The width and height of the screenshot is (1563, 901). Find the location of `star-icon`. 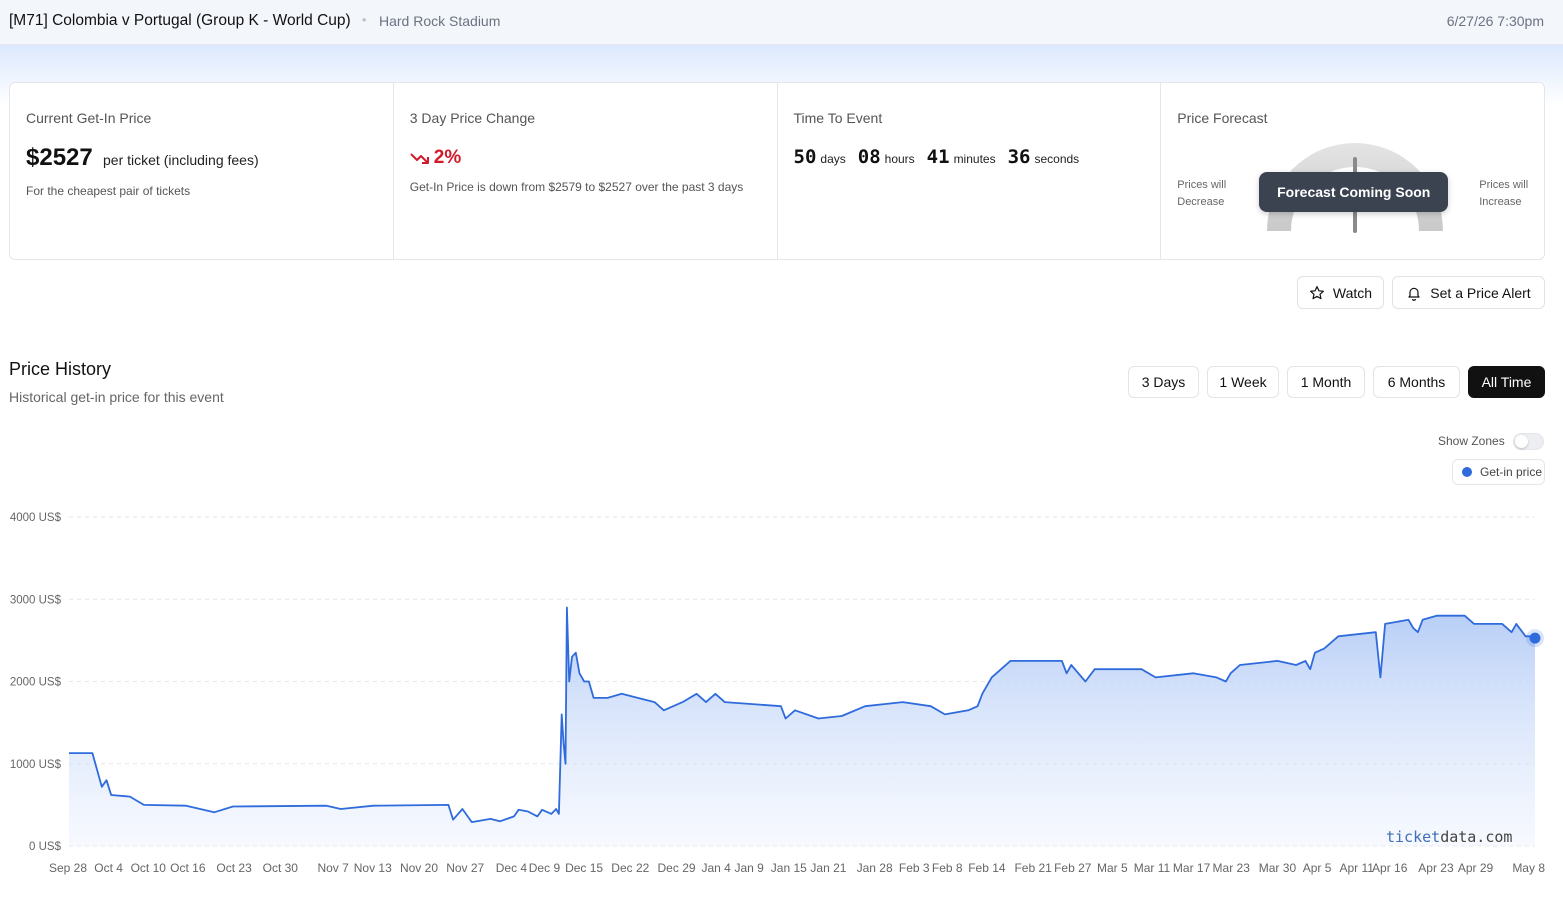

star-icon is located at coordinates (1316, 292).